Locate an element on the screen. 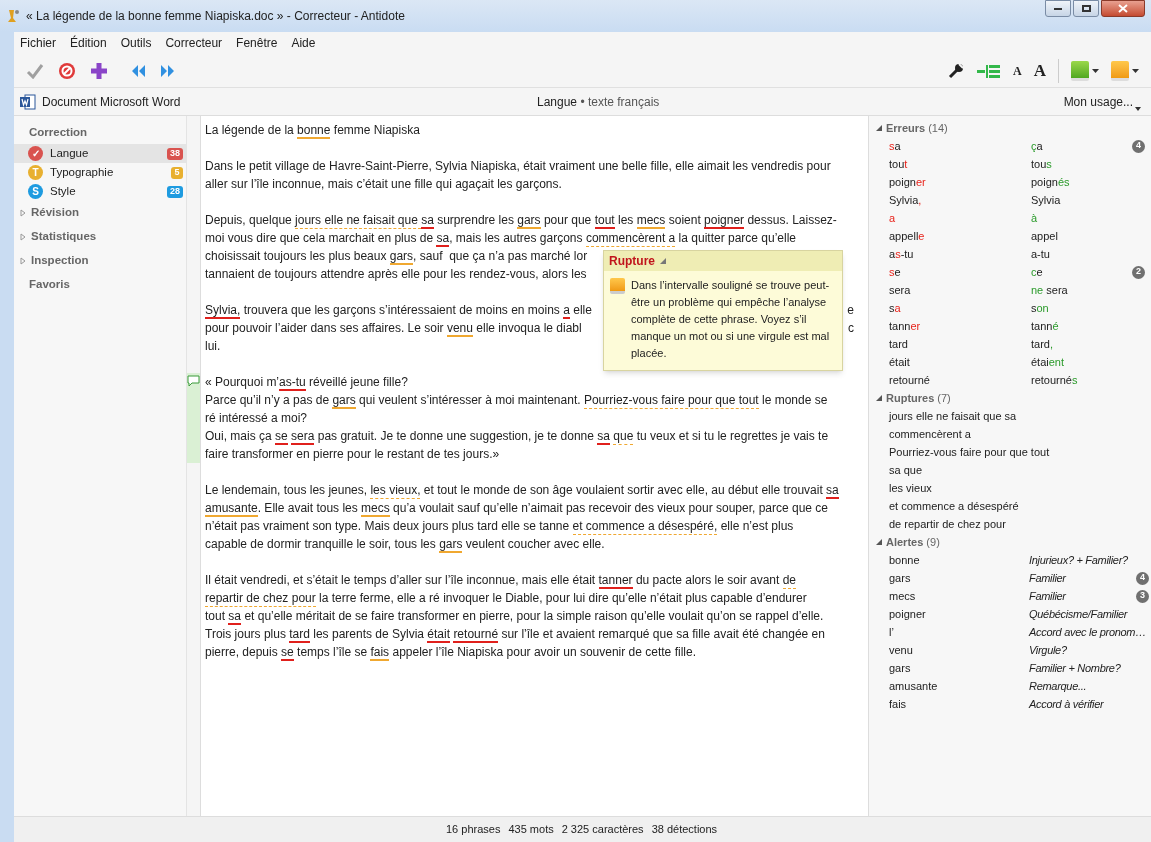 The width and height of the screenshot is (1151, 842). error-word: as-tu is located at coordinates (960, 254).